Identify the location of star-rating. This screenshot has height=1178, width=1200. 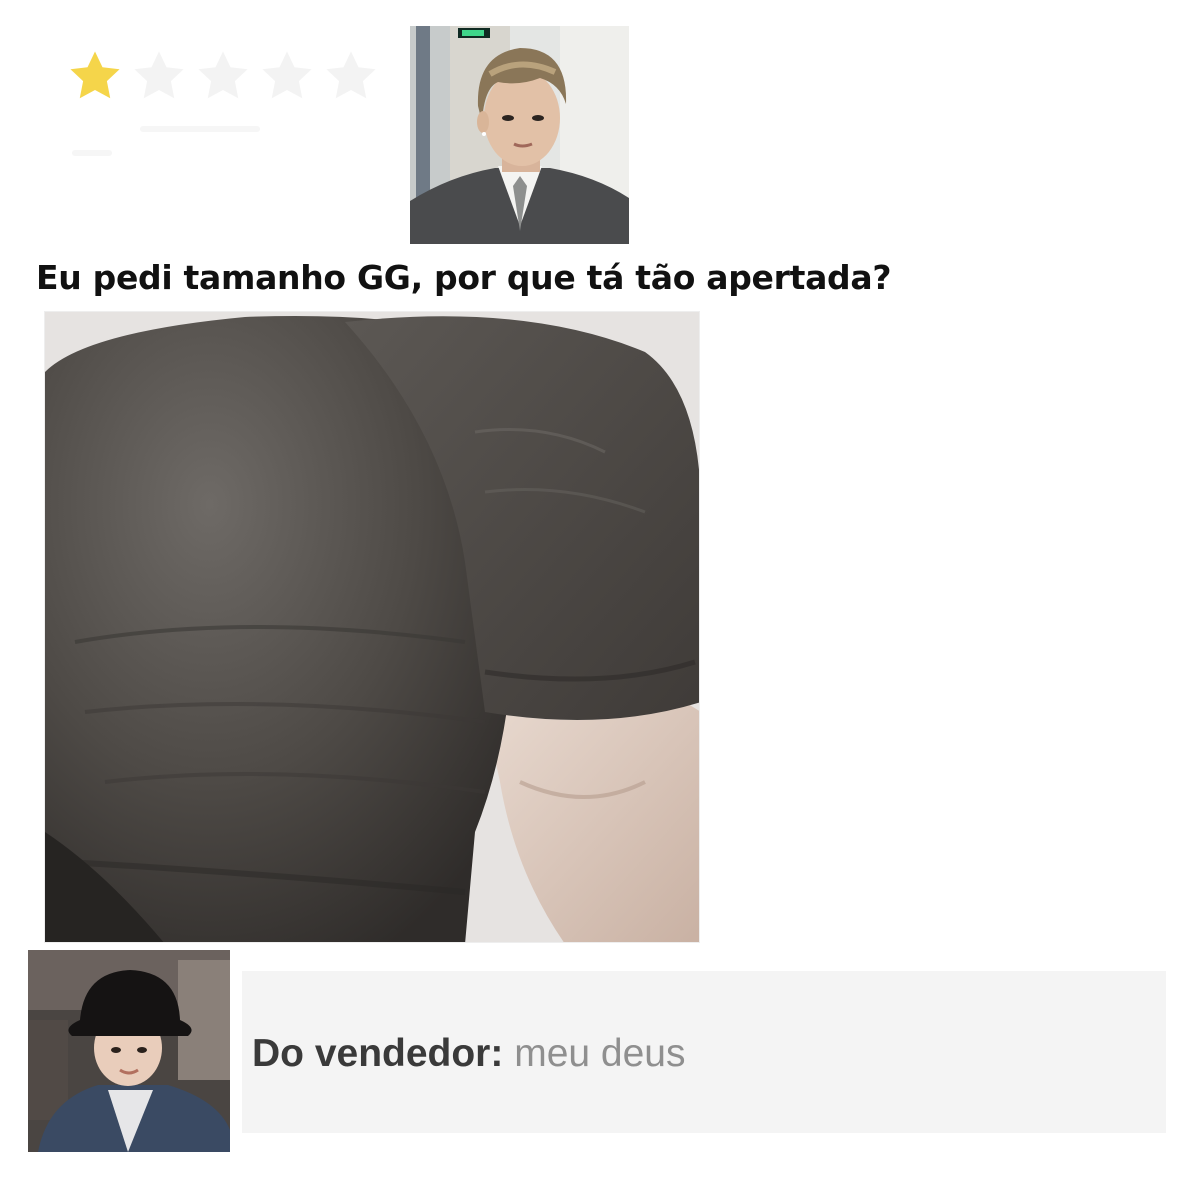
(223, 75).